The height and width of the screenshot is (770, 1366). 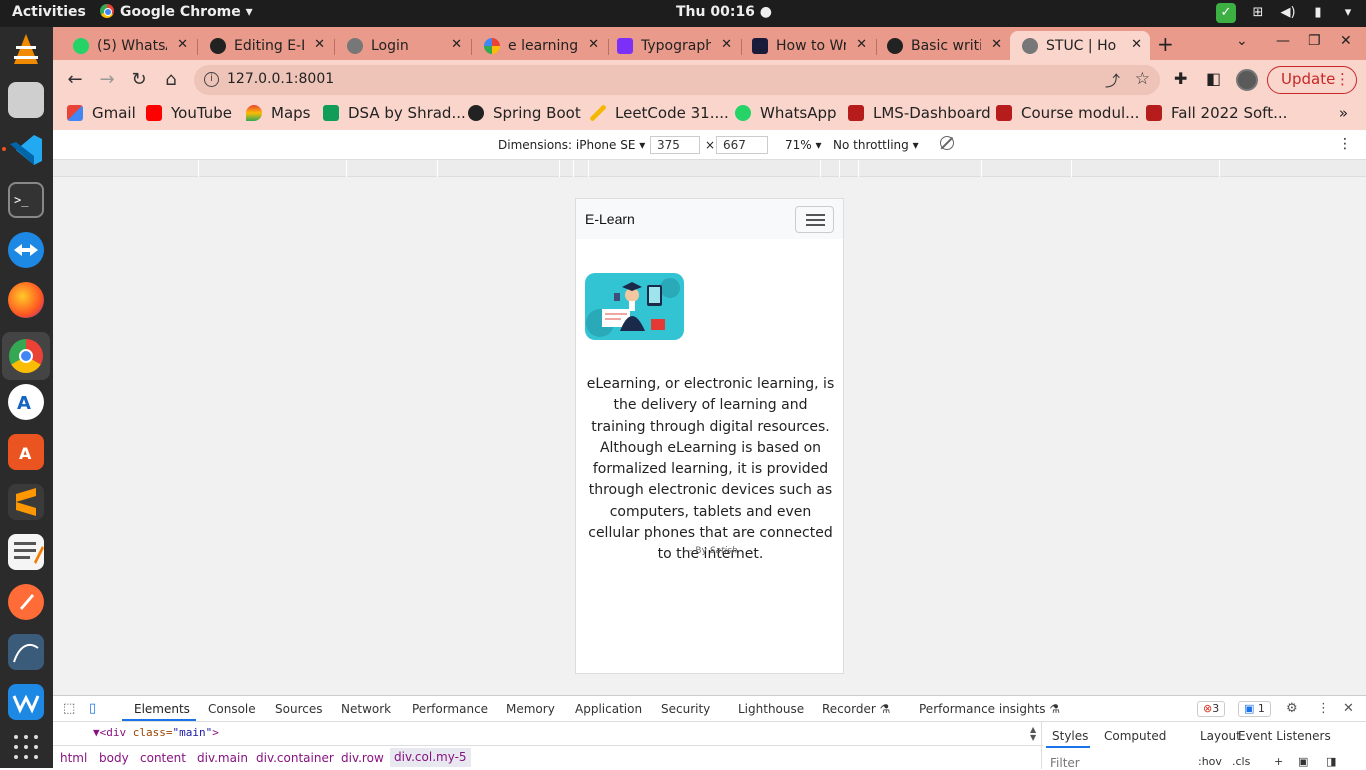 What do you see at coordinates (298, 709) in the screenshot?
I see `tab-sources: Sources` at bounding box center [298, 709].